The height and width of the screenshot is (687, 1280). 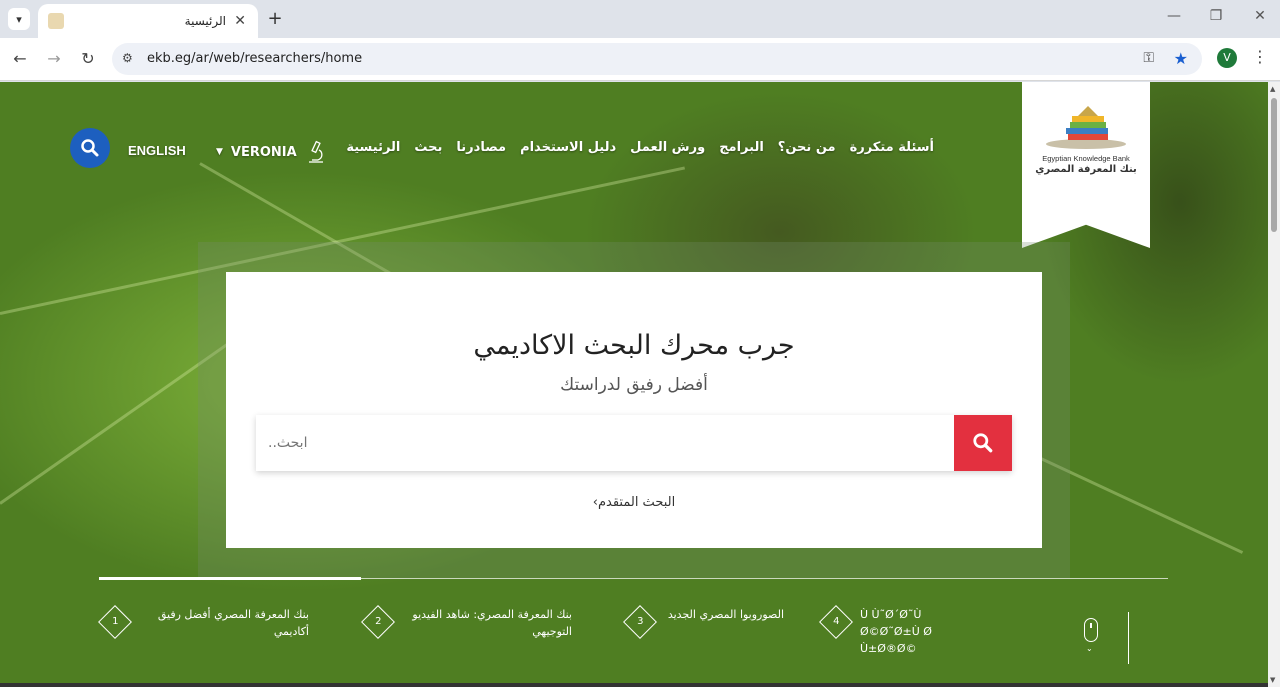 What do you see at coordinates (730, 625) in the screenshot?
I see `slide-item-3: 3 الصوروبوا المصري الجديد` at bounding box center [730, 625].